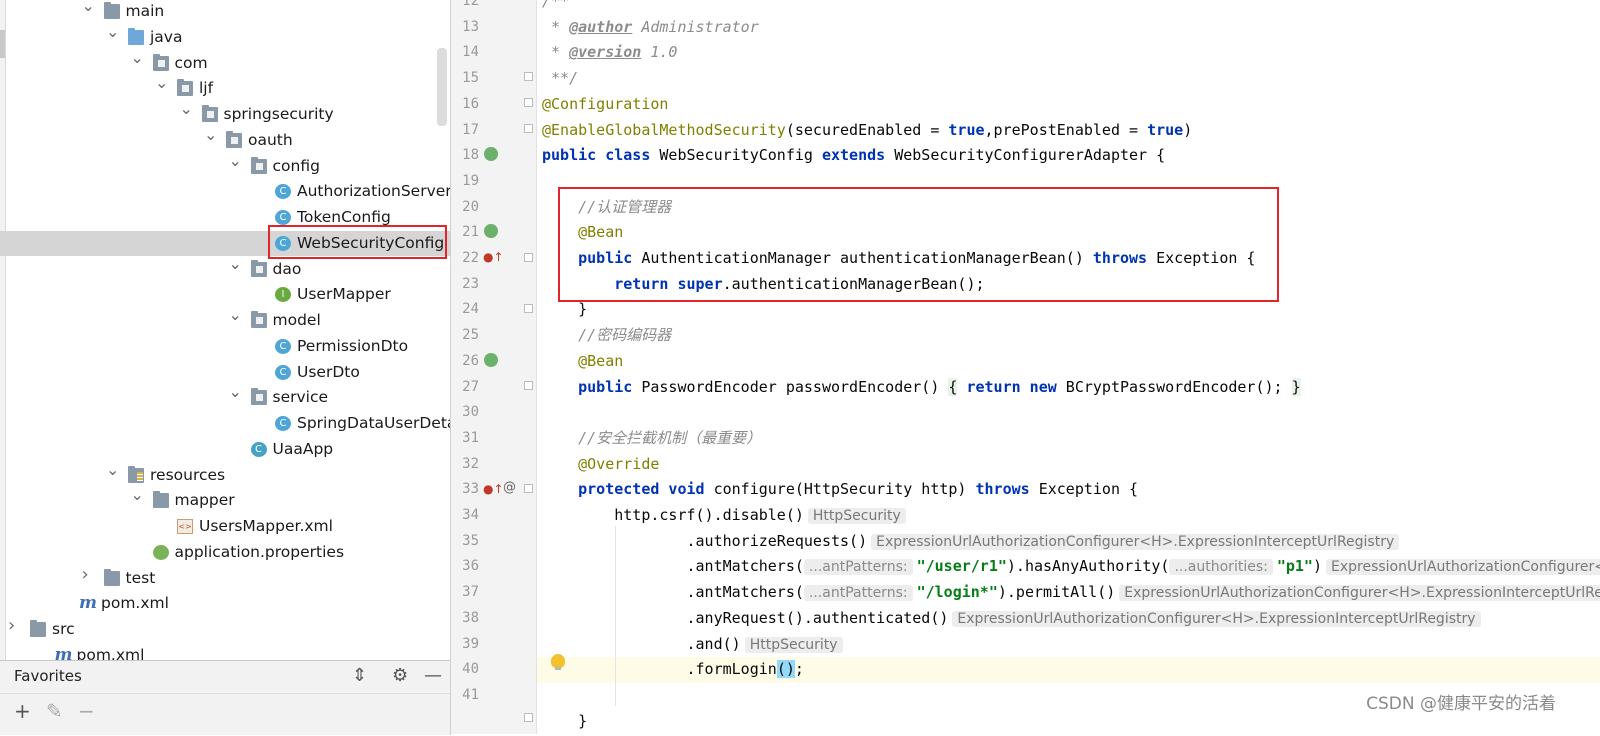 The width and height of the screenshot is (1600, 736). Describe the element at coordinates (560, 79) in the screenshot. I see `code-line: **/` at that location.